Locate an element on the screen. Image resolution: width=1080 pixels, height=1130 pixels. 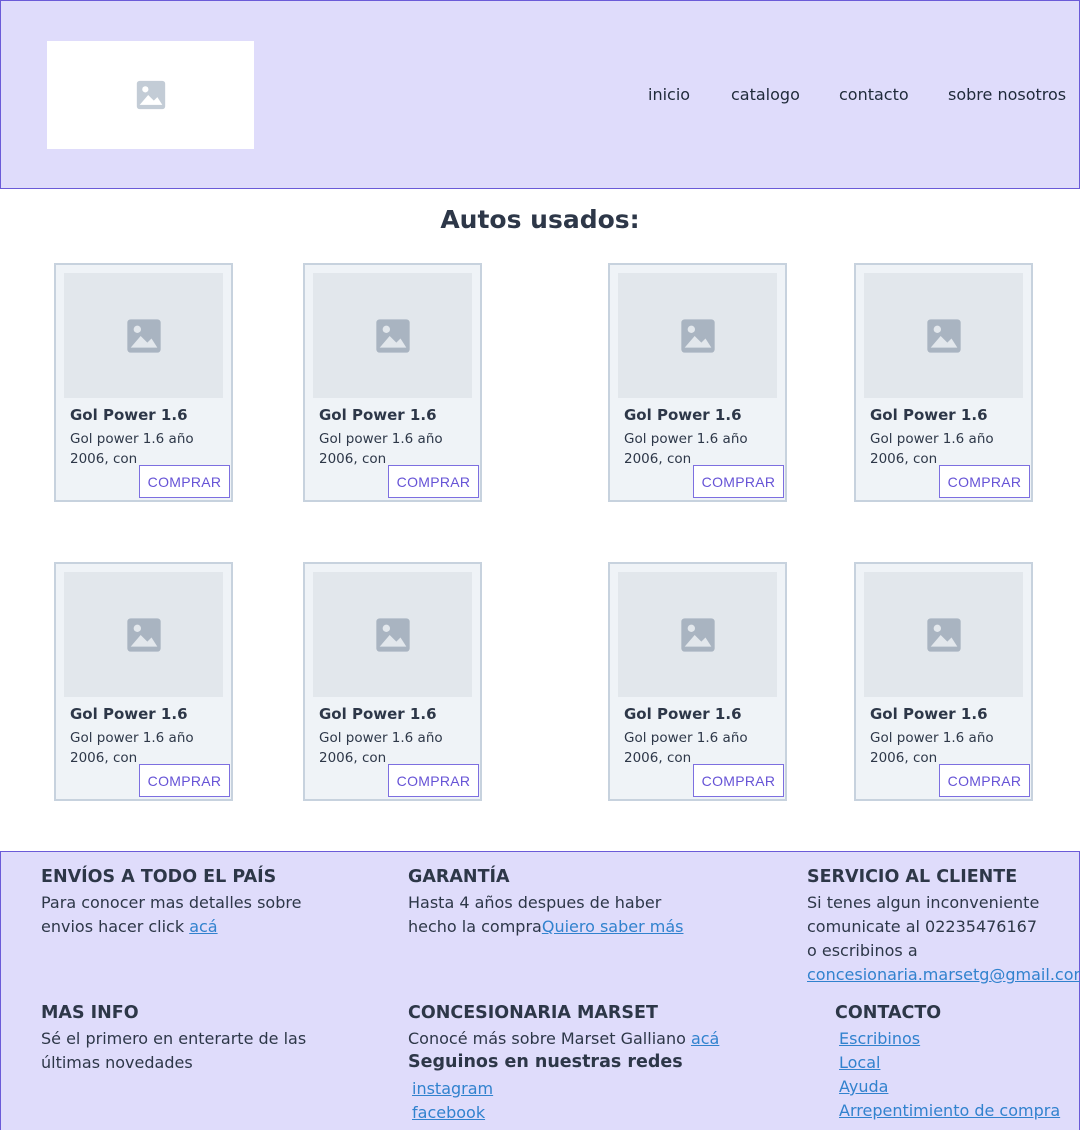
nav-catalogo: catalogo is located at coordinates (765, 94).